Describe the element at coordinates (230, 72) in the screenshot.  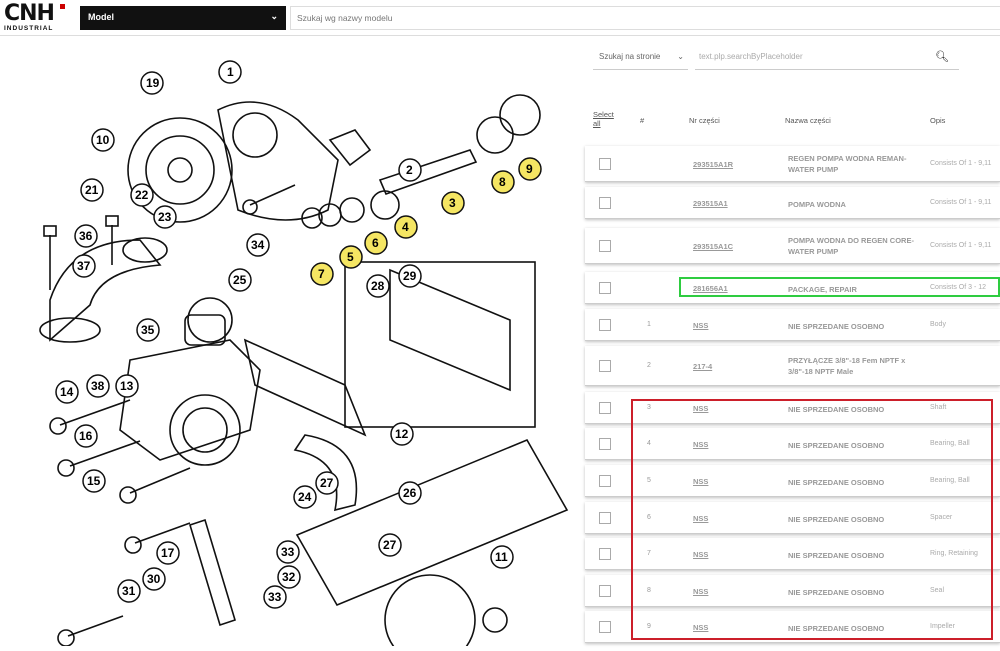
I see `svg-text: 1` at that location.